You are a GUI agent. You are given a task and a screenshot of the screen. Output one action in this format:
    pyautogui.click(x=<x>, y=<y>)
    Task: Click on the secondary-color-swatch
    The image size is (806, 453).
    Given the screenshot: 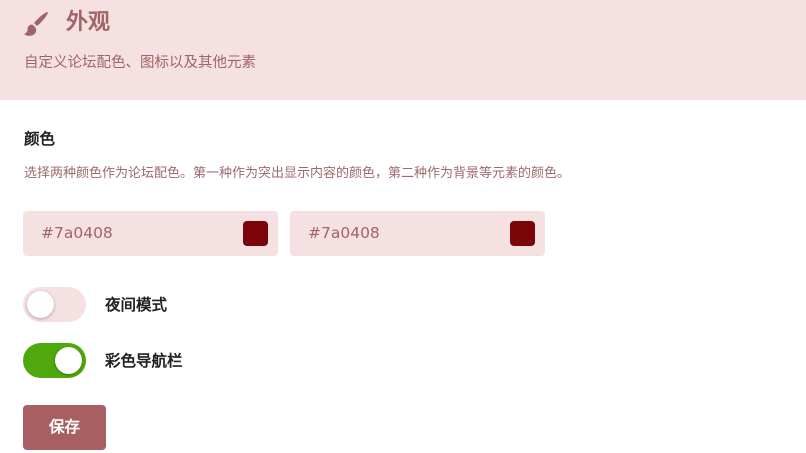 What is the action you would take?
    pyautogui.click(x=522, y=233)
    